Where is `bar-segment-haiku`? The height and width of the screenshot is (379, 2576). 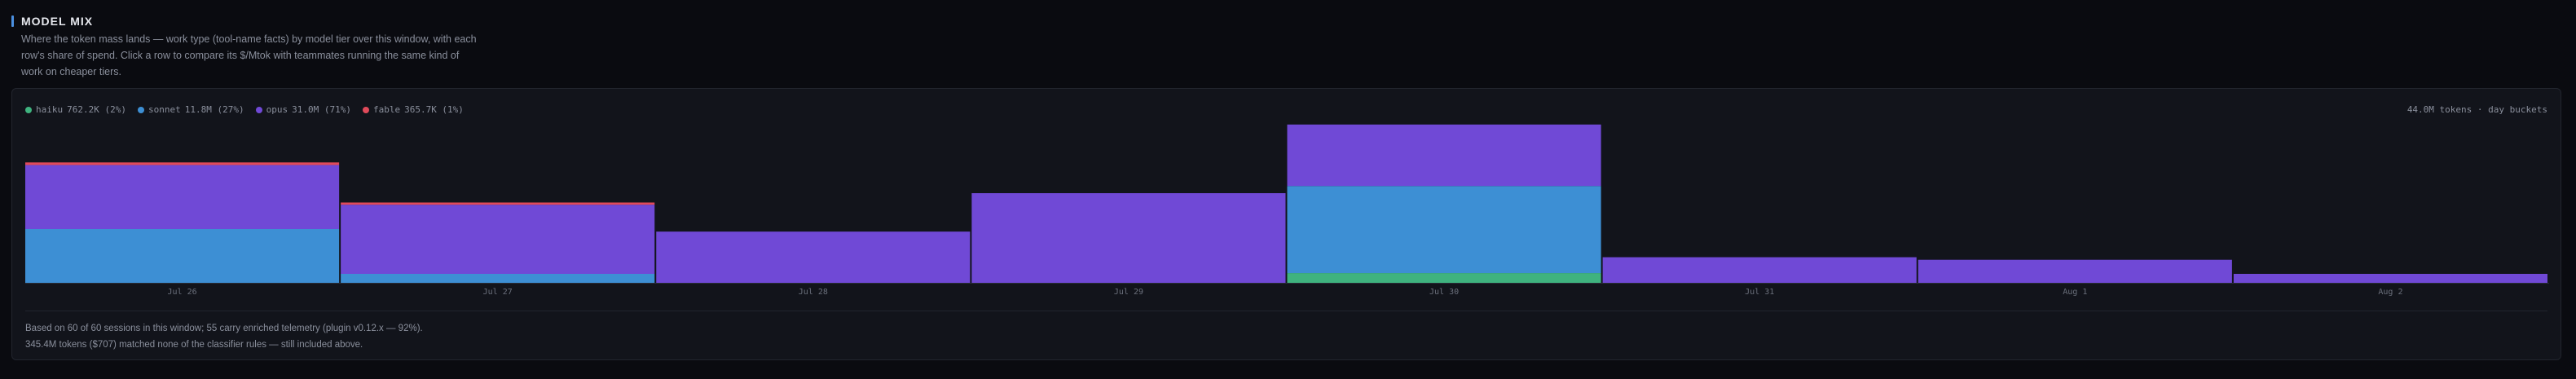 bar-segment-haiku is located at coordinates (1444, 278).